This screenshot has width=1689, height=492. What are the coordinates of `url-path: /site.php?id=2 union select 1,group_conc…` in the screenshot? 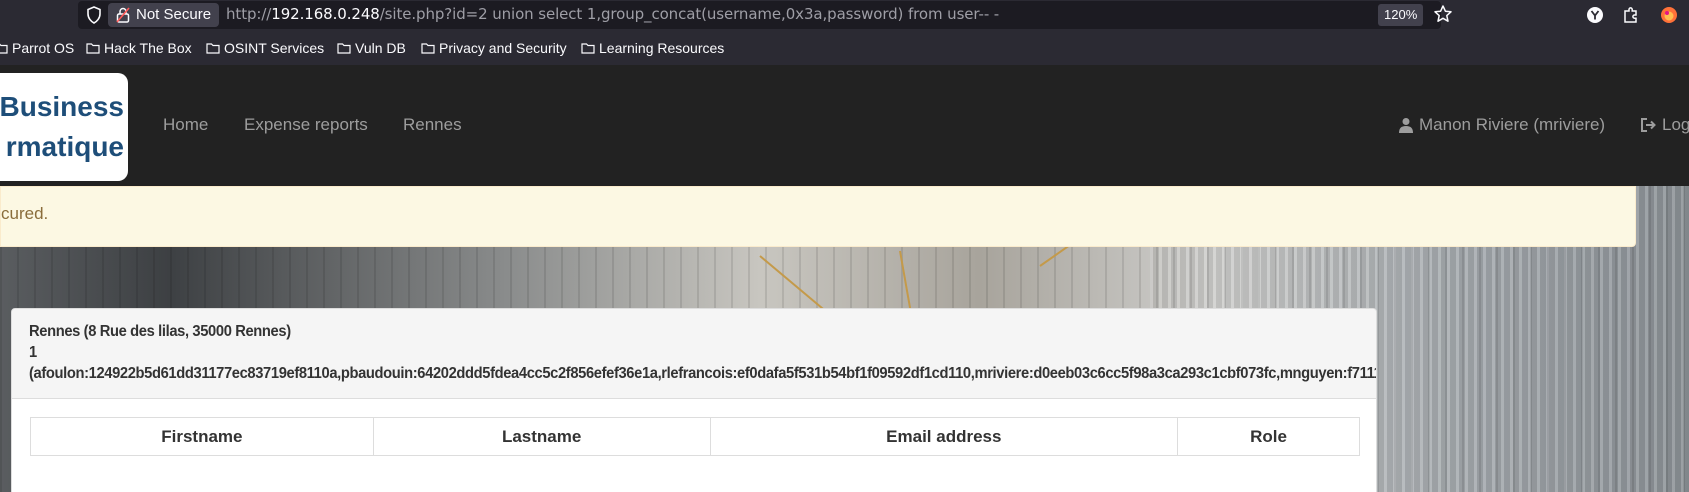 It's located at (689, 14).